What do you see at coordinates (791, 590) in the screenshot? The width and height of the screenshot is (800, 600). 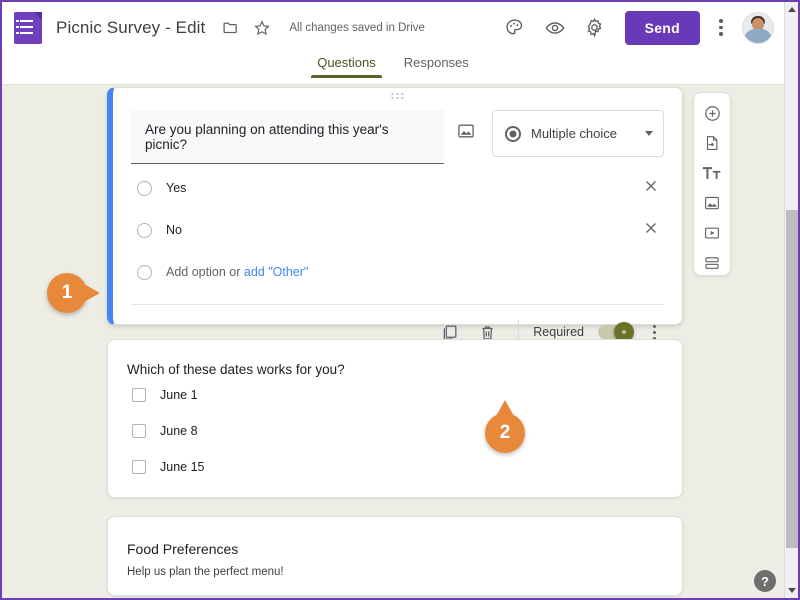 I see `scroll-down-arrow-icon` at bounding box center [791, 590].